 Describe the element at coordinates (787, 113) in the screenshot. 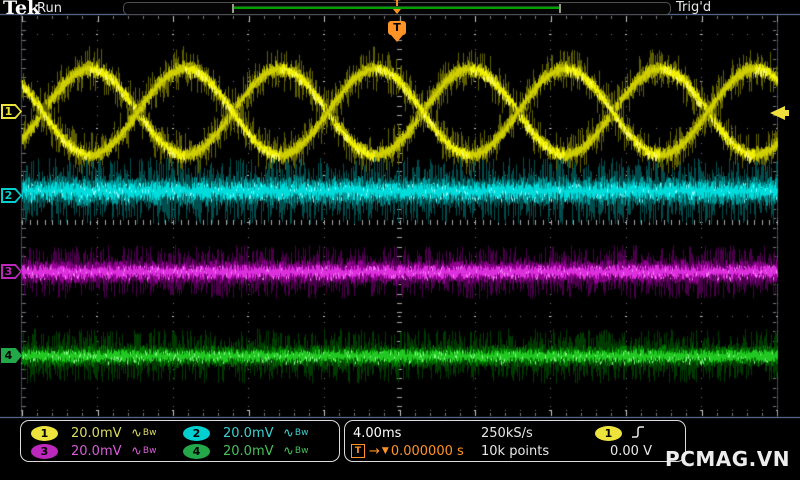

I see `trigger-level-arrow-tail` at that location.